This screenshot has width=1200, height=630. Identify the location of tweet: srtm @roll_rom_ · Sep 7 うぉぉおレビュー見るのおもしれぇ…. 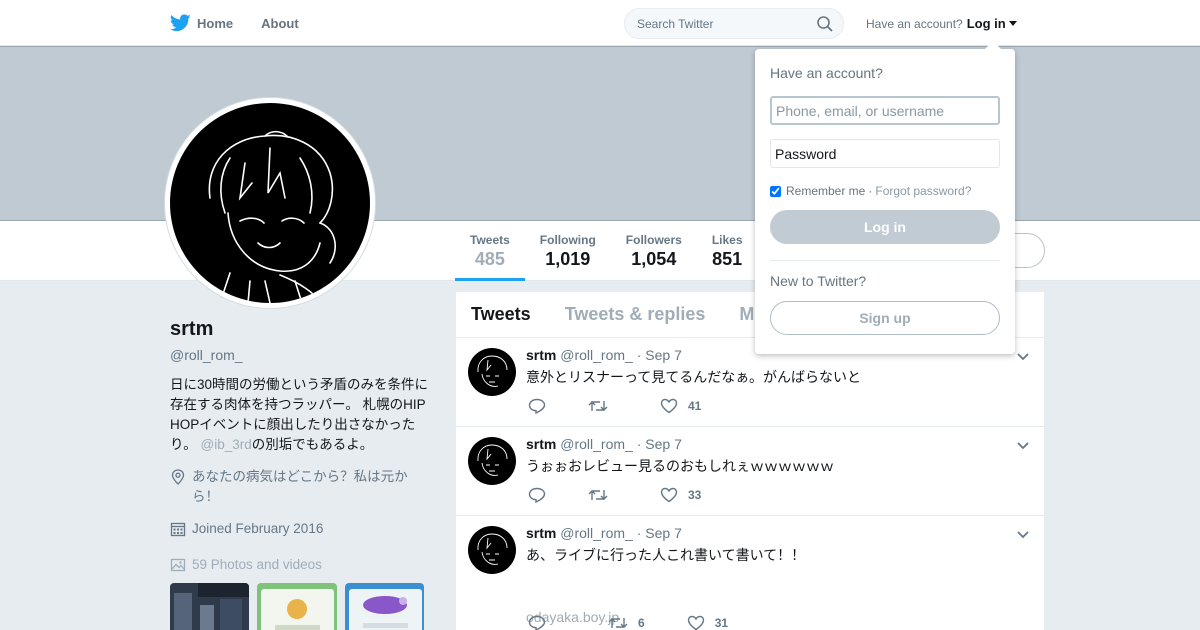
(750, 471).